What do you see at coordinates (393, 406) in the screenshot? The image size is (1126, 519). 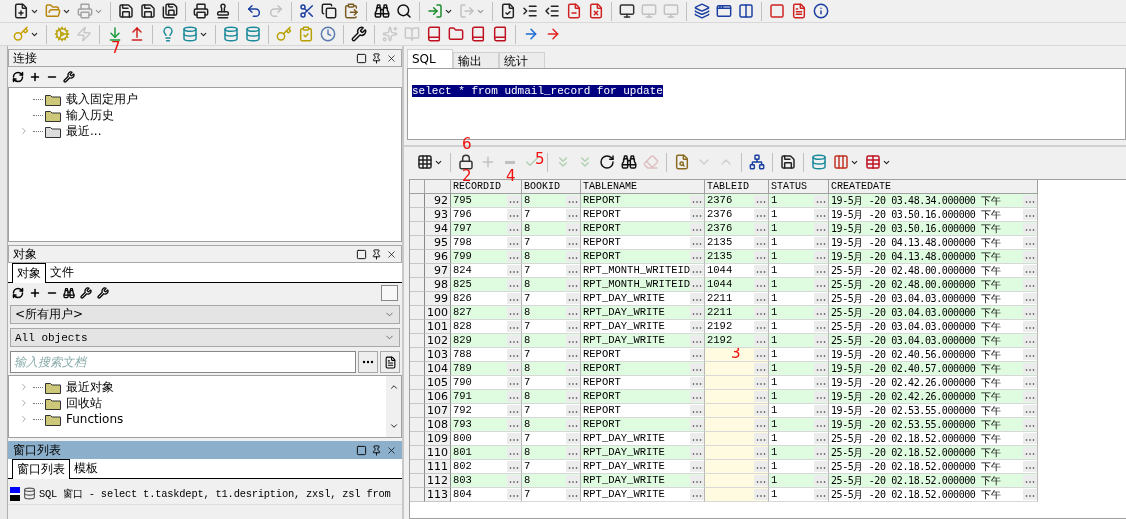 I see `scrollbar` at bounding box center [393, 406].